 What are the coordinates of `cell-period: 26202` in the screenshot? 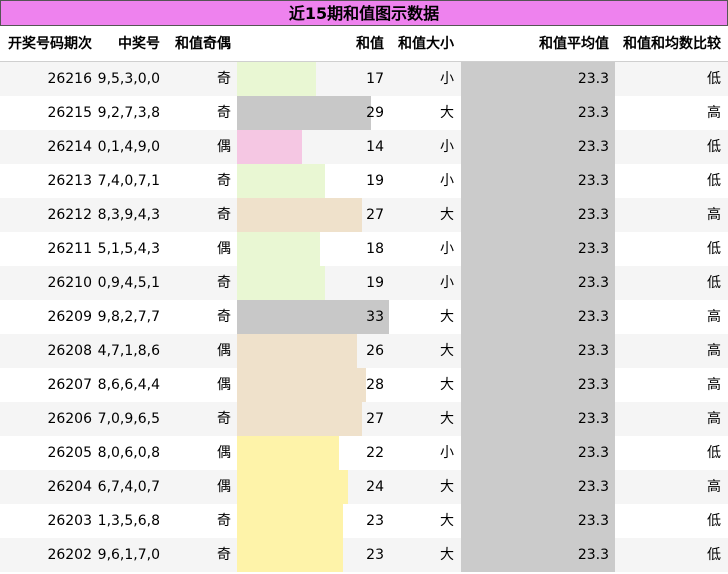 It's located at (69, 555).